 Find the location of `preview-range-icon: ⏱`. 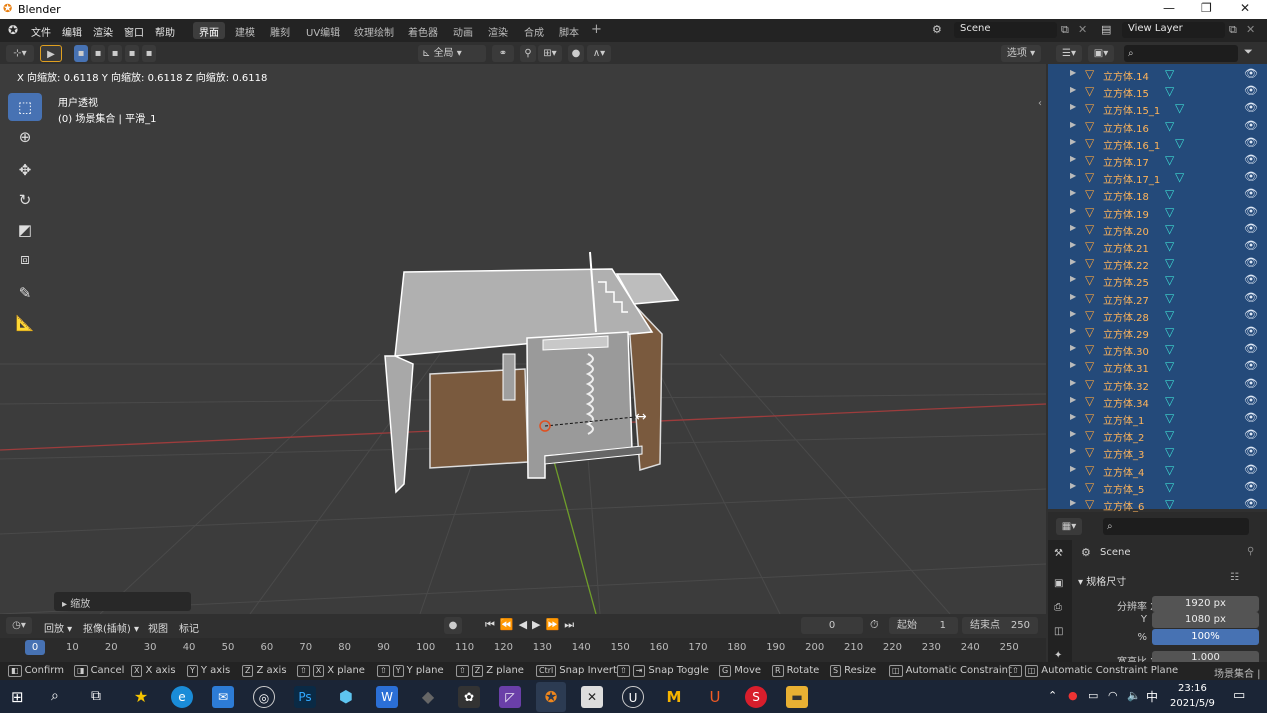

preview-range-icon: ⏱ is located at coordinates (874, 625).